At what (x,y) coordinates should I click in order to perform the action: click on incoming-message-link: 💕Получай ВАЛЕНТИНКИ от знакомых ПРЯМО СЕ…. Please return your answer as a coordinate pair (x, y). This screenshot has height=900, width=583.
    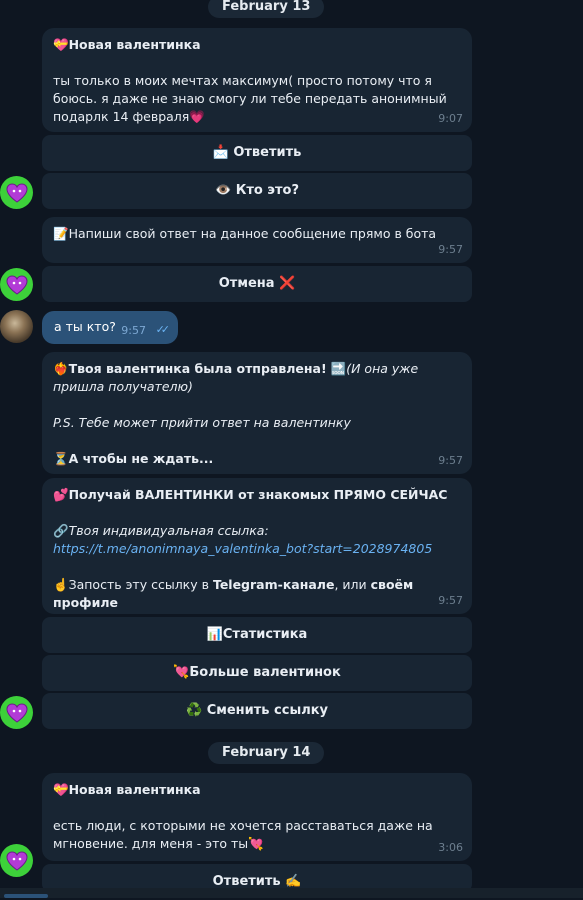
    Looking at the image, I should click on (257, 546).